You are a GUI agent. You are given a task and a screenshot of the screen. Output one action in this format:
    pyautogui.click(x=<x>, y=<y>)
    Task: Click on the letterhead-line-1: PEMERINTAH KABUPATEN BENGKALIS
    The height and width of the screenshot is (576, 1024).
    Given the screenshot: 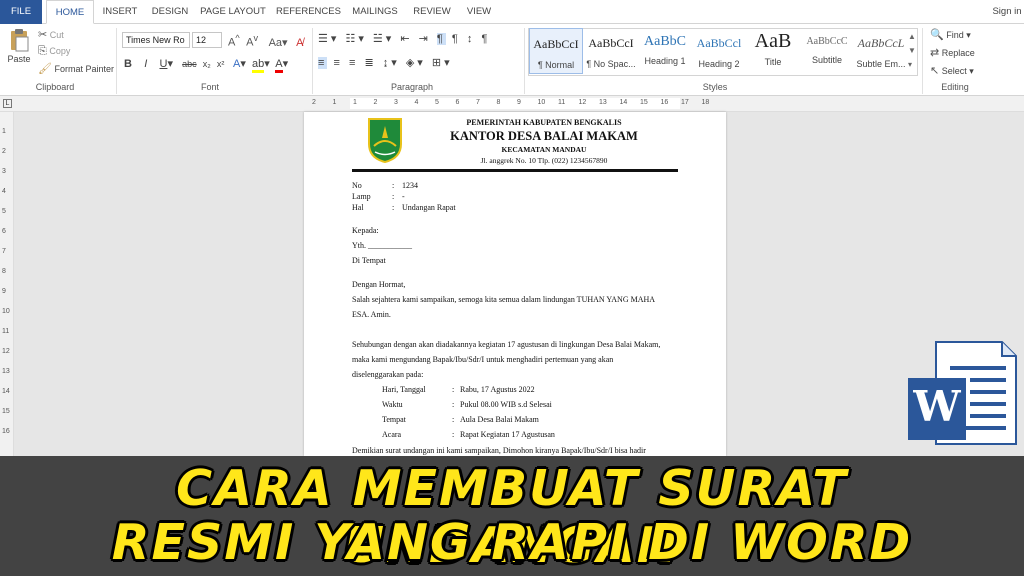 What is the action you would take?
    pyautogui.click(x=544, y=122)
    